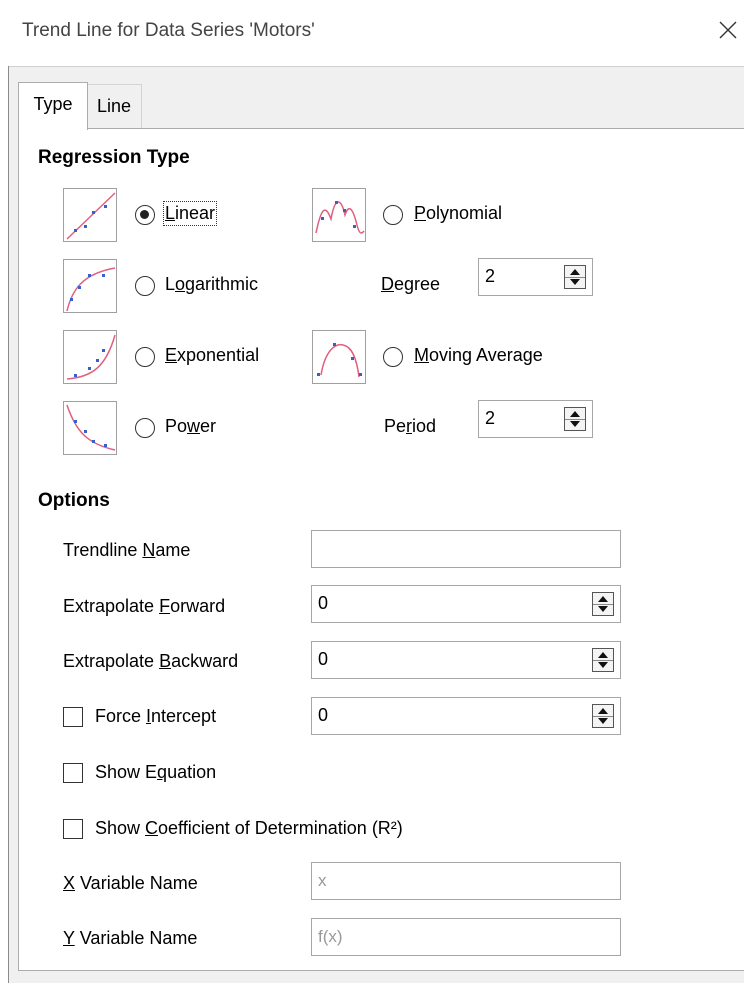 This screenshot has height=983, width=744. Describe the element at coordinates (466, 604) in the screenshot. I see `extrapolate-forward-spinbox: 0` at that location.